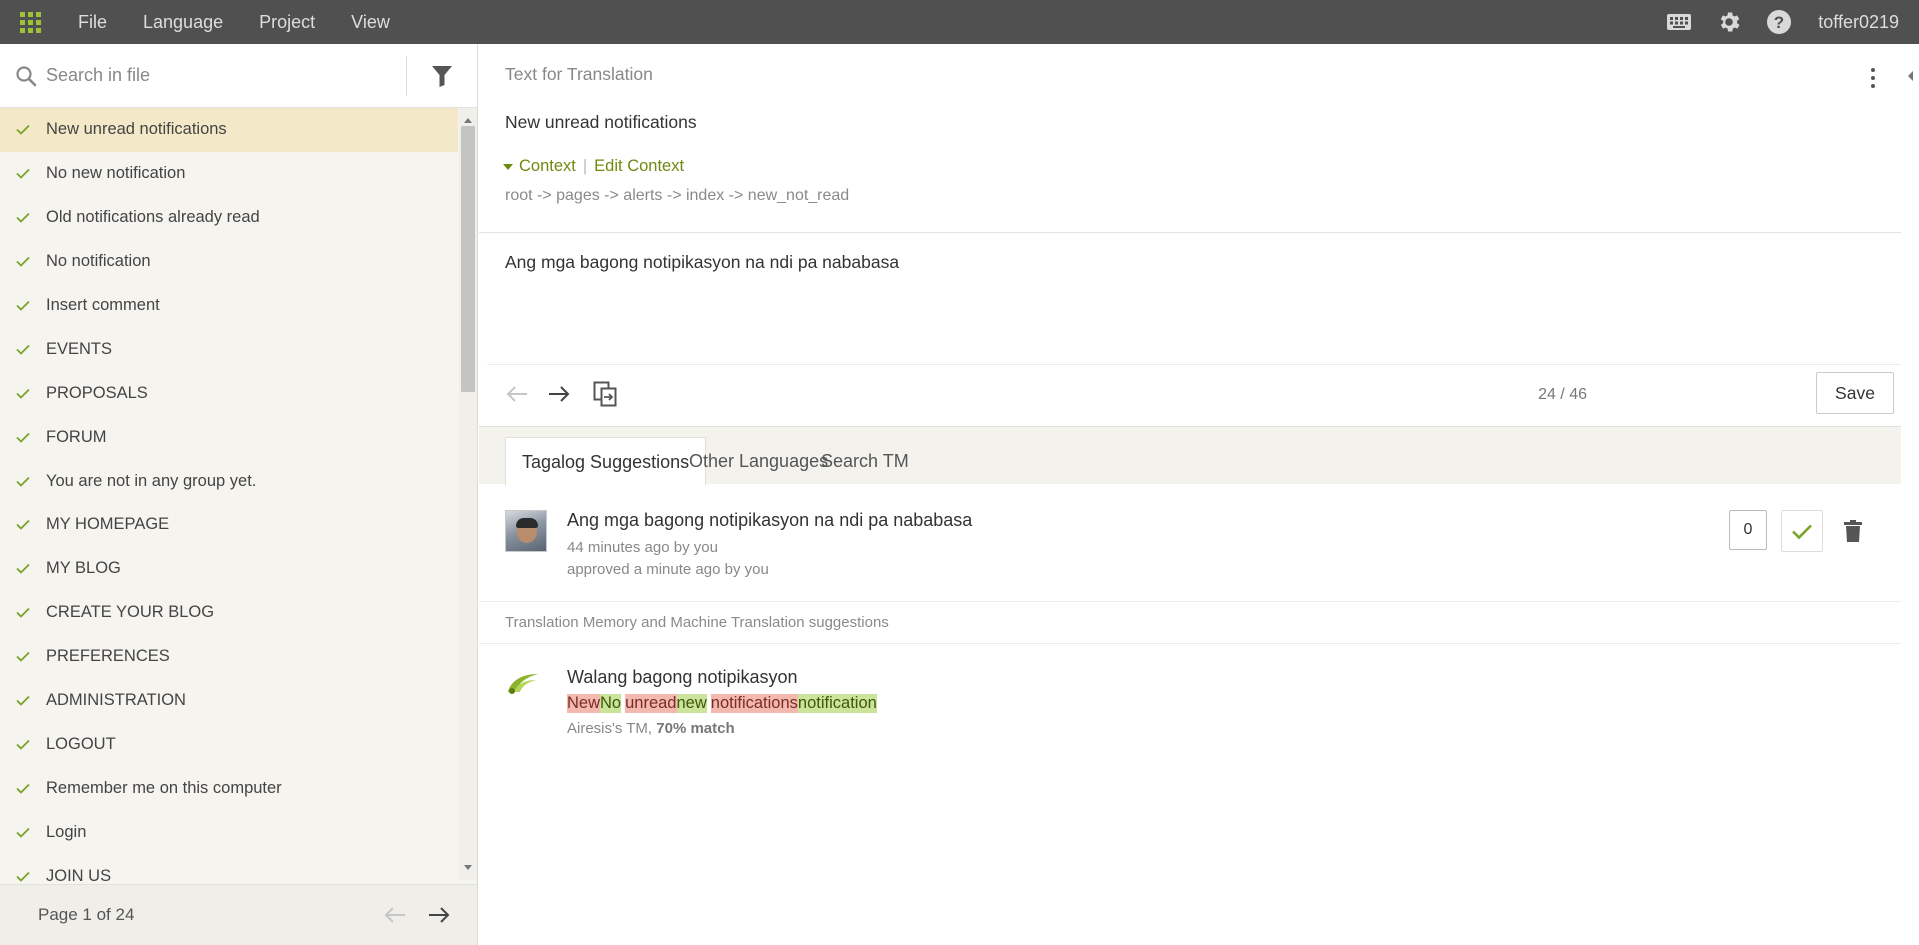 The image size is (1919, 945). I want to click on list-item: Insert comment, so click(229, 306).